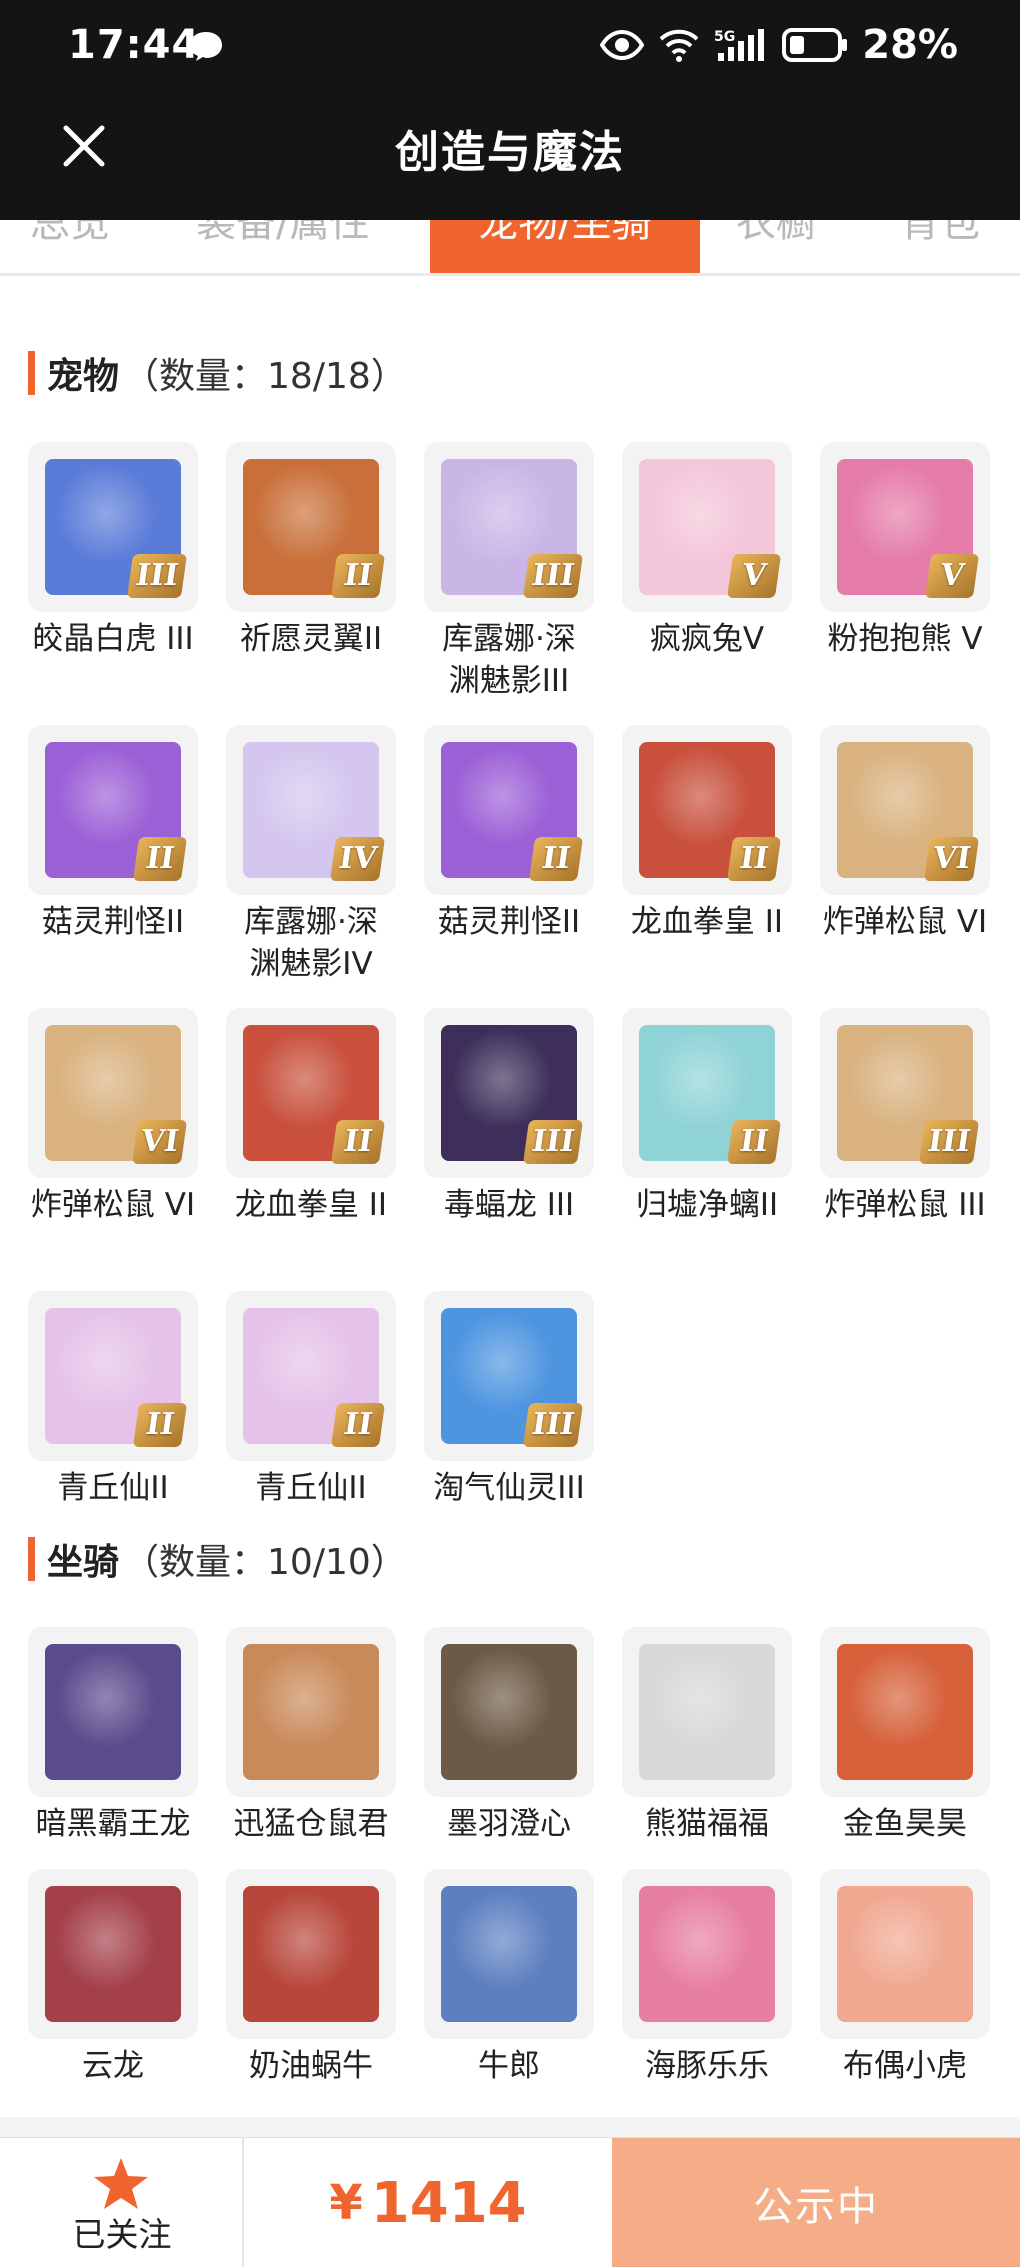  I want to click on mounts-section-title: 坐骑, so click(83, 1562).